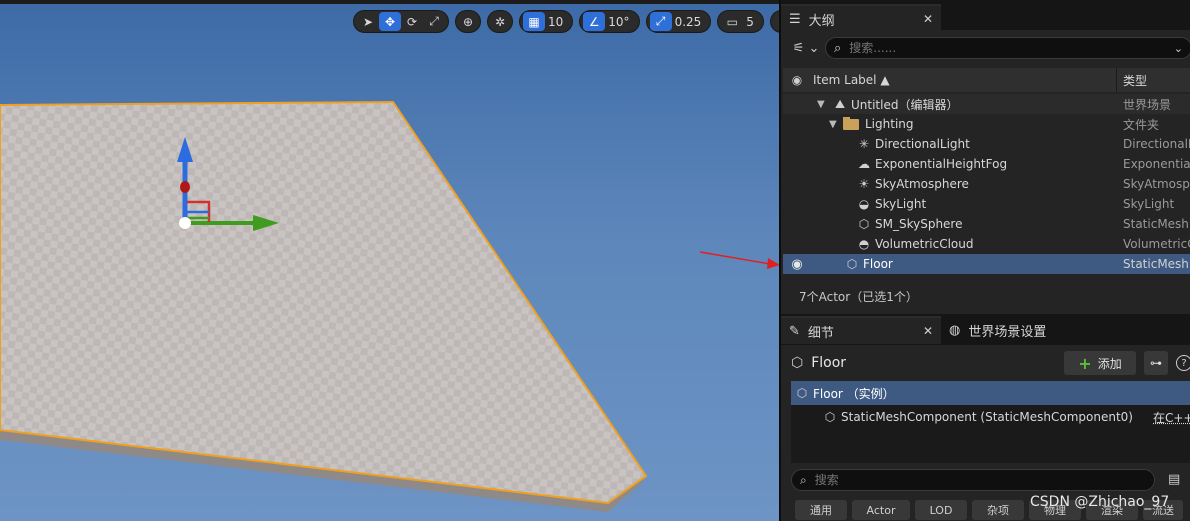 This screenshot has height=521, width=1190. What do you see at coordinates (990, 393) in the screenshot?
I see `component-row-root: ⬡ Floor （实例）` at bounding box center [990, 393].